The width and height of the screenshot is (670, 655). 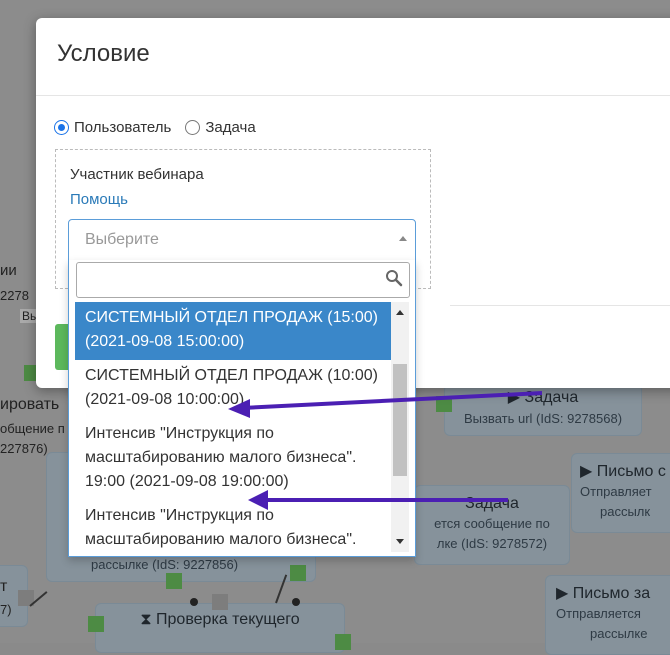 What do you see at coordinates (400, 420) in the screenshot?
I see `scroll-thumb` at bounding box center [400, 420].